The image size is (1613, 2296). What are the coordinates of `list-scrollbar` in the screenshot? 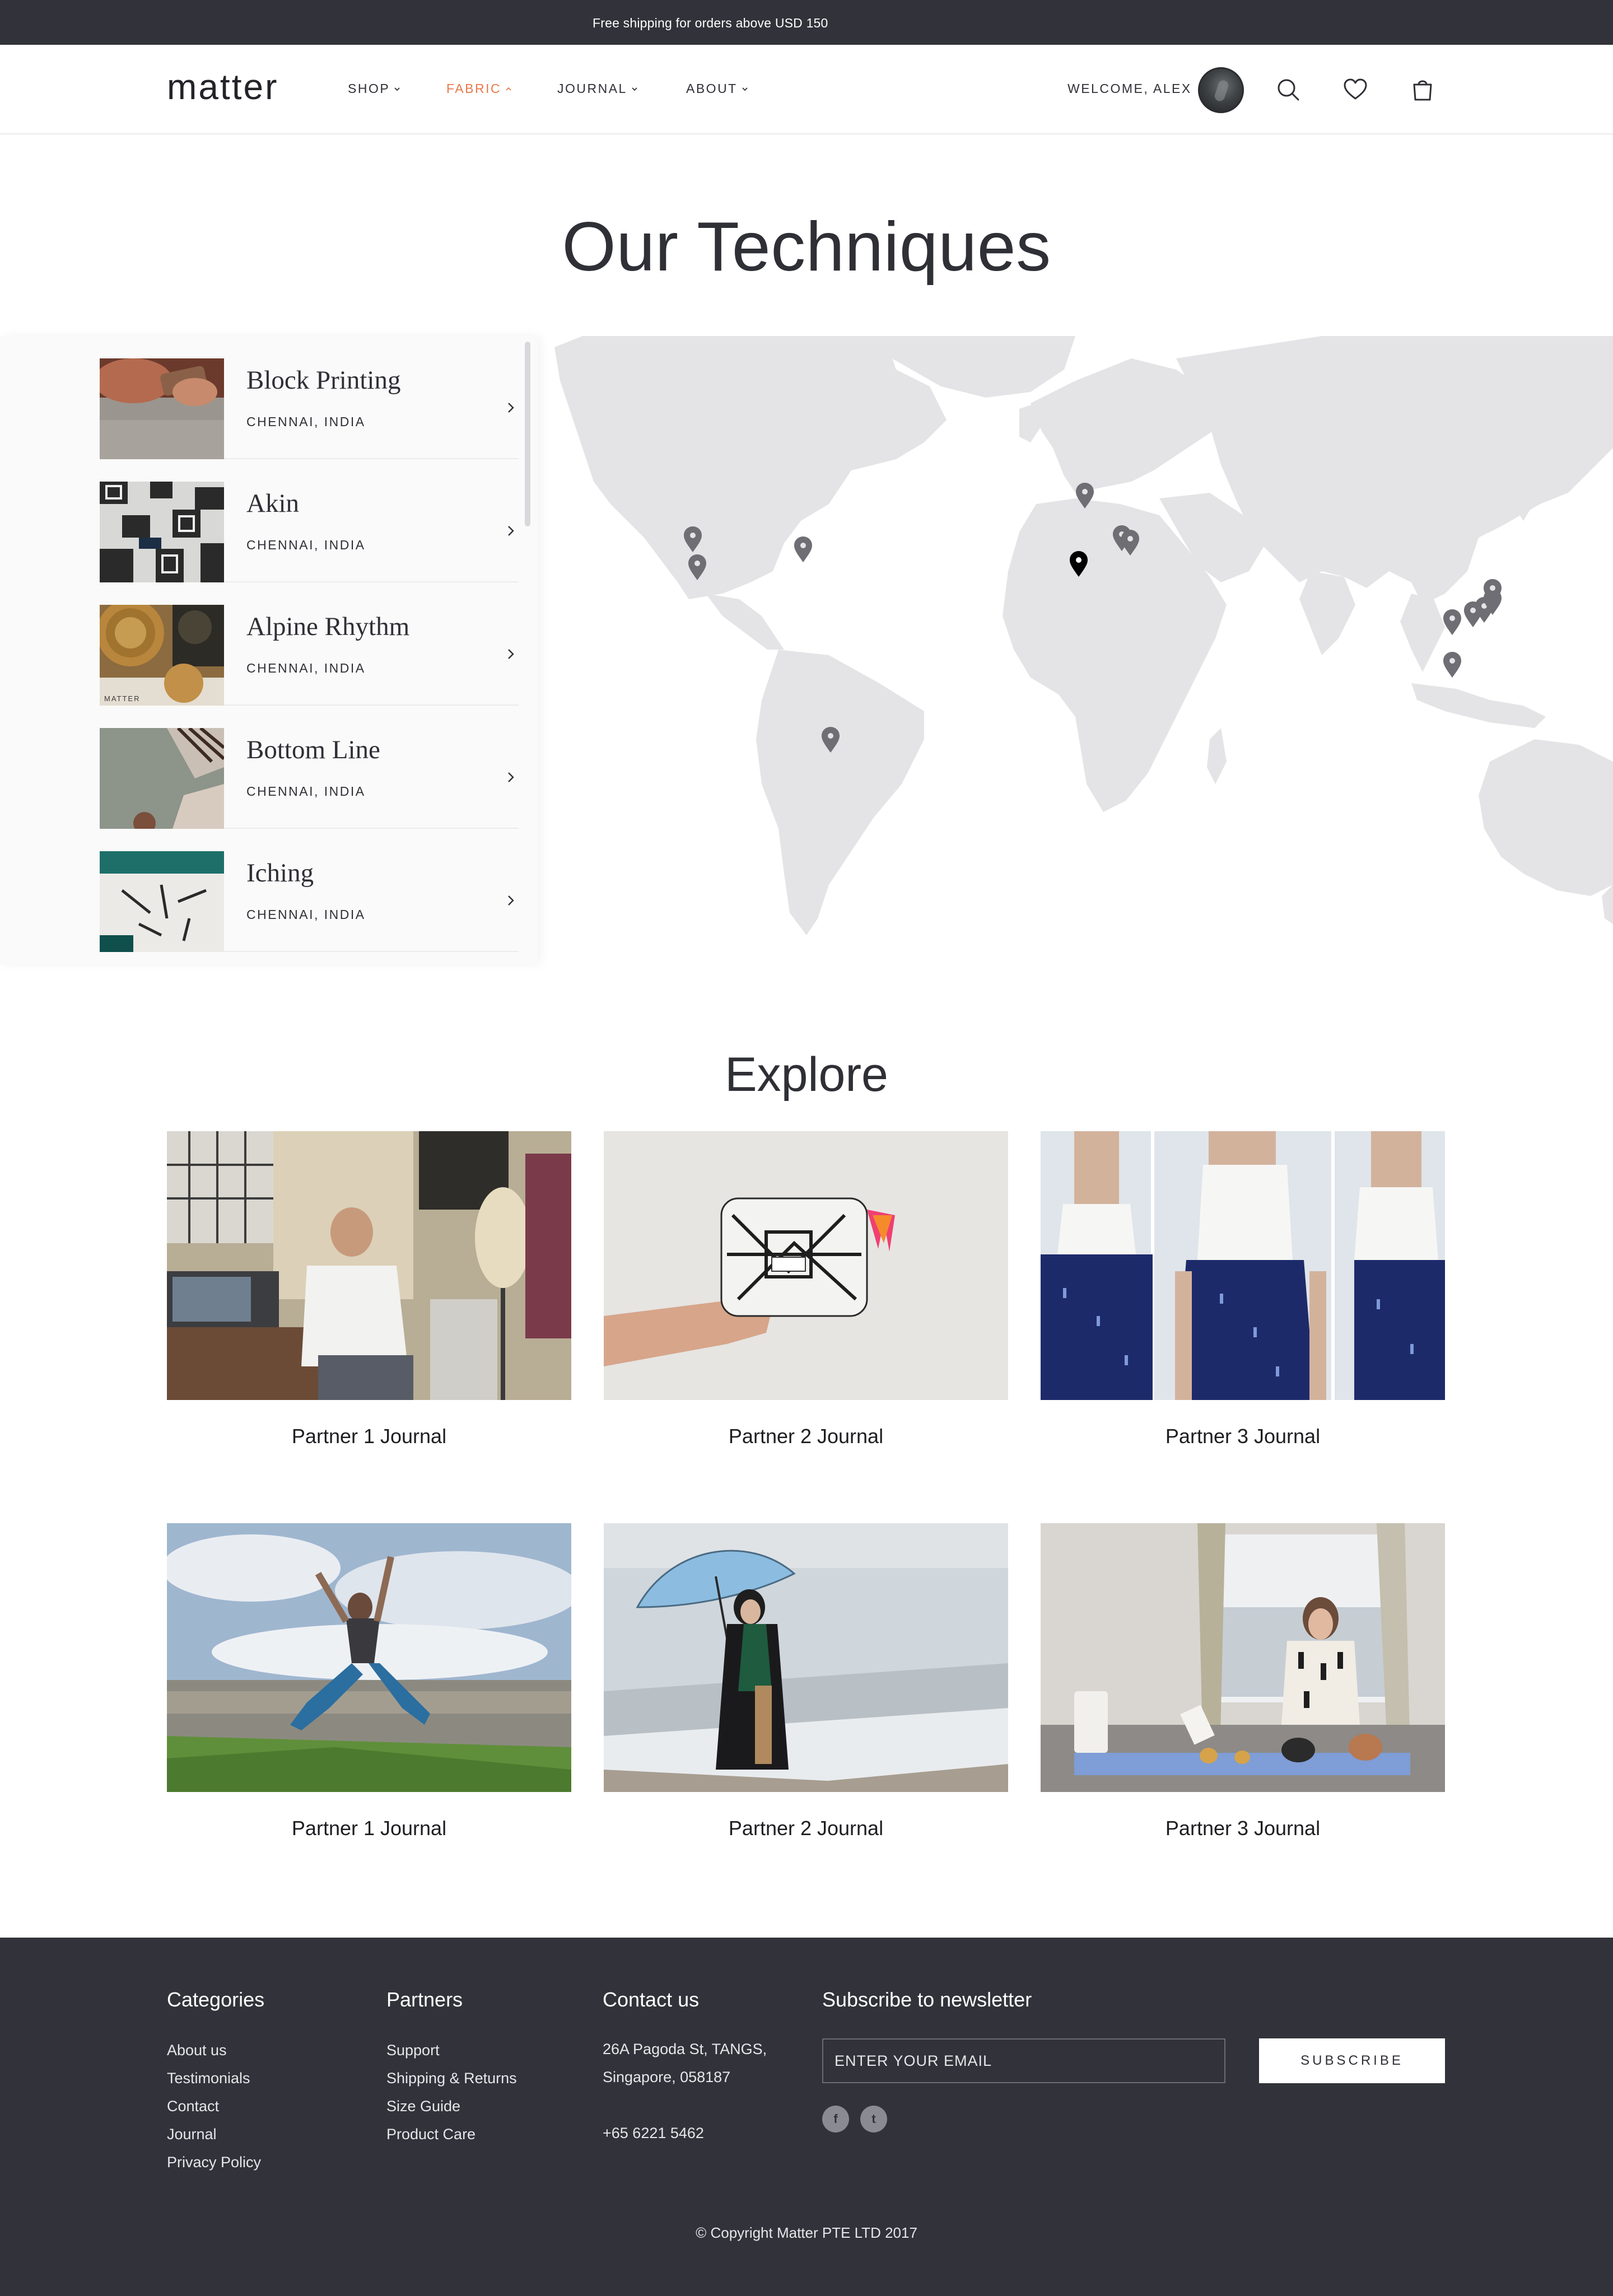 It's located at (527, 434).